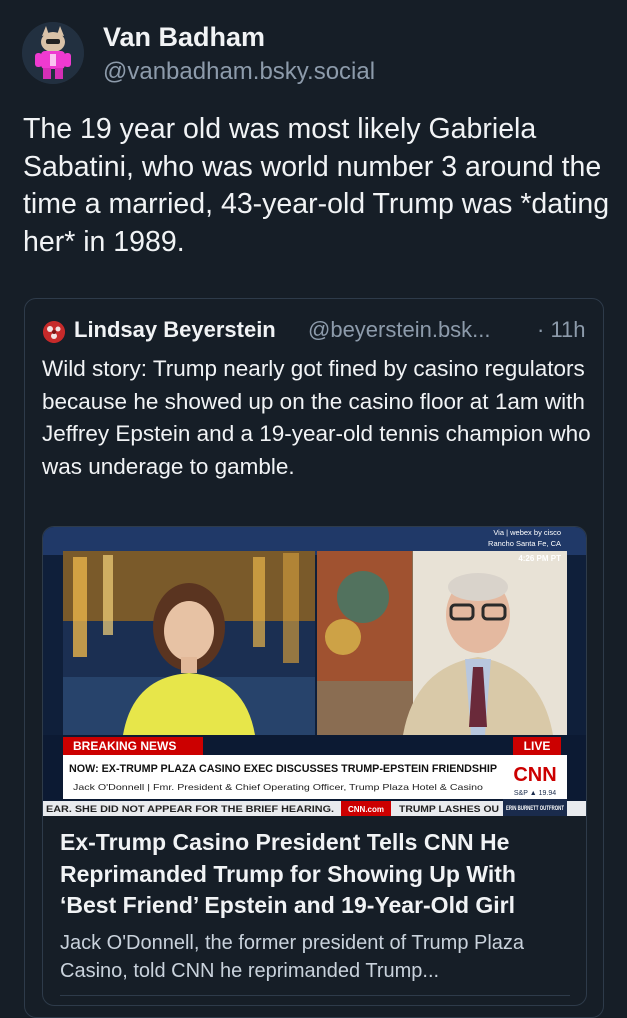  Describe the element at coordinates (537, 746) in the screenshot. I see `thumb-live: LIVE` at that location.